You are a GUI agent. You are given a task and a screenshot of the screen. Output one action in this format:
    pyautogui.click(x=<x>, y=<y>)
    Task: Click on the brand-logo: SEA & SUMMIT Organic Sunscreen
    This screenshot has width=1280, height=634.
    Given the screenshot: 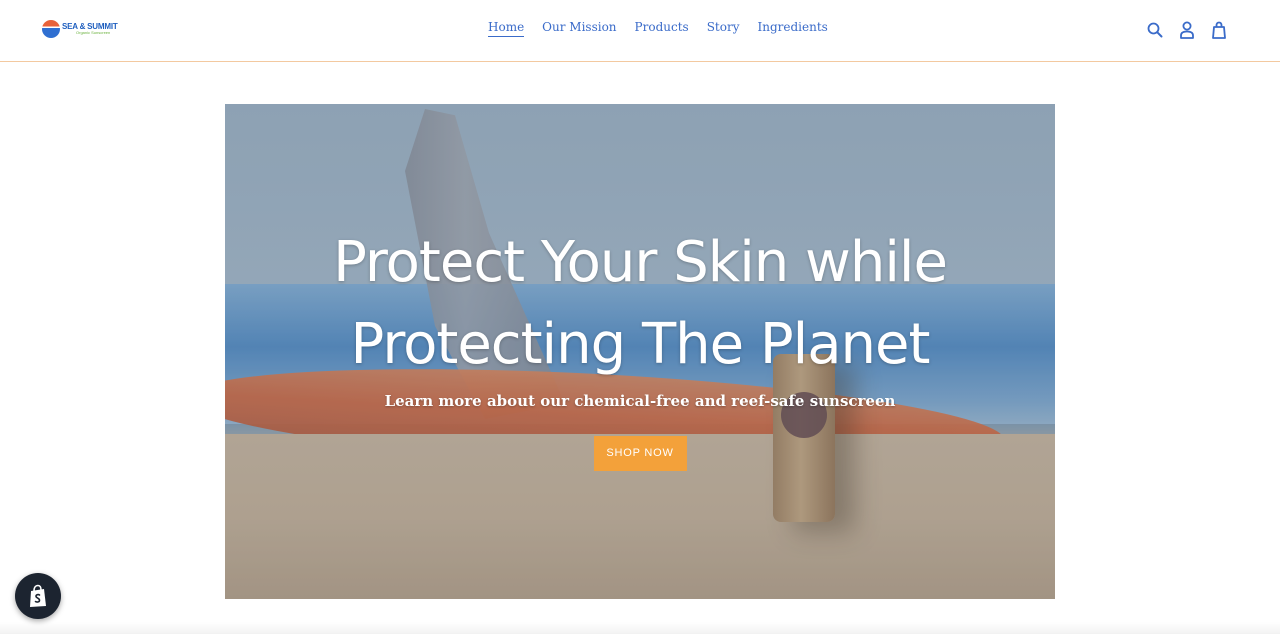 What is the action you would take?
    pyautogui.click(x=83, y=29)
    